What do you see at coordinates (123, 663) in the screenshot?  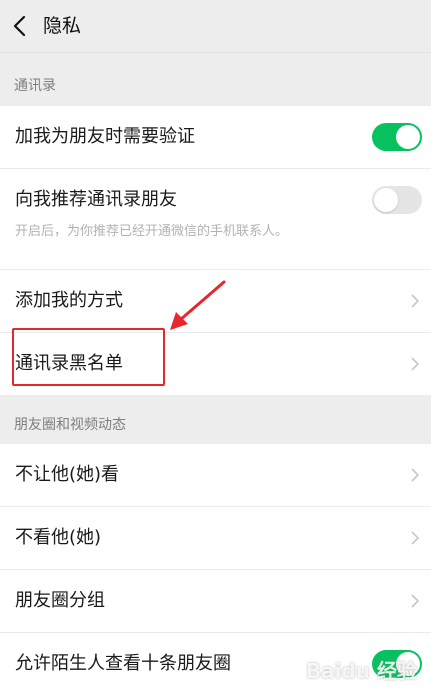 I see `row-label: 允许陌生人查看十条朋友圈` at bounding box center [123, 663].